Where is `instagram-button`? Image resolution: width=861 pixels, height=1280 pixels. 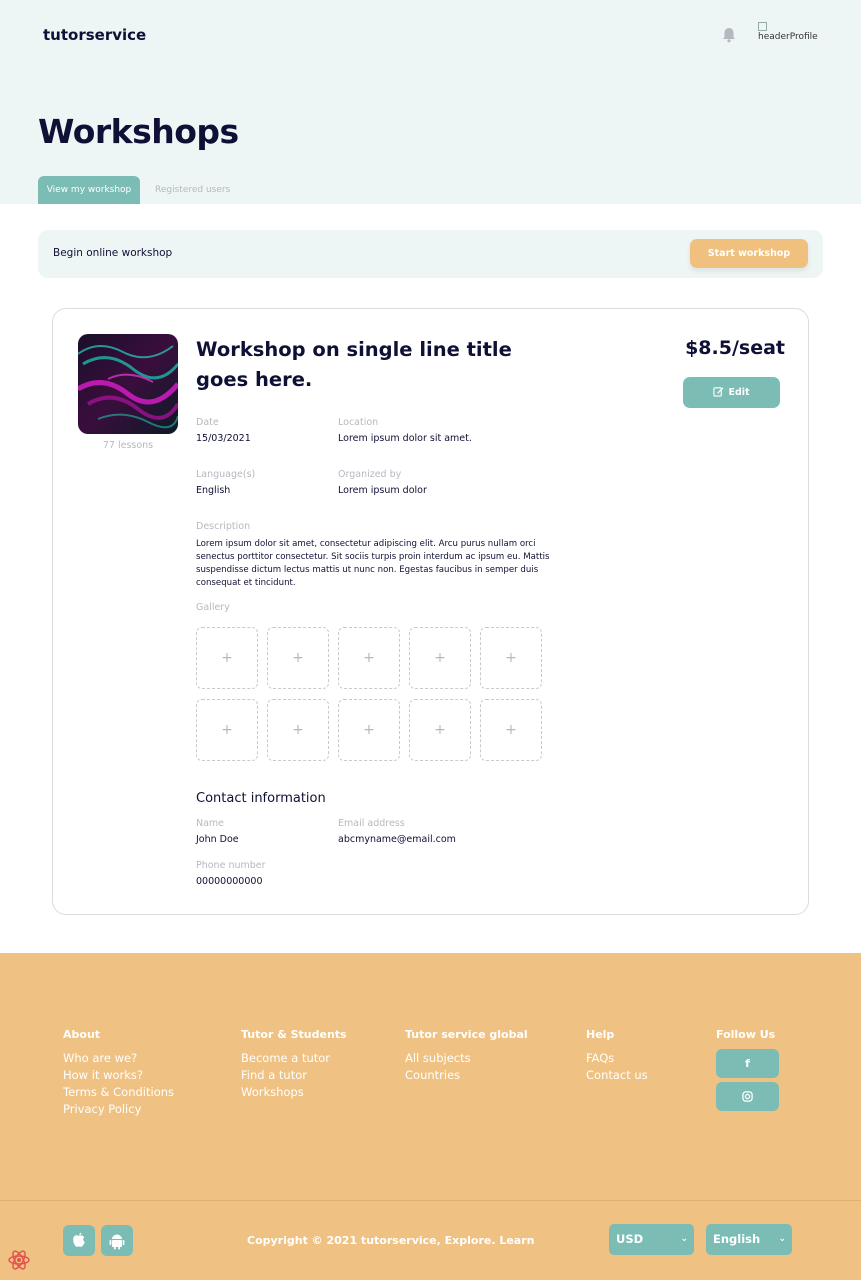
instagram-button is located at coordinates (747, 1096).